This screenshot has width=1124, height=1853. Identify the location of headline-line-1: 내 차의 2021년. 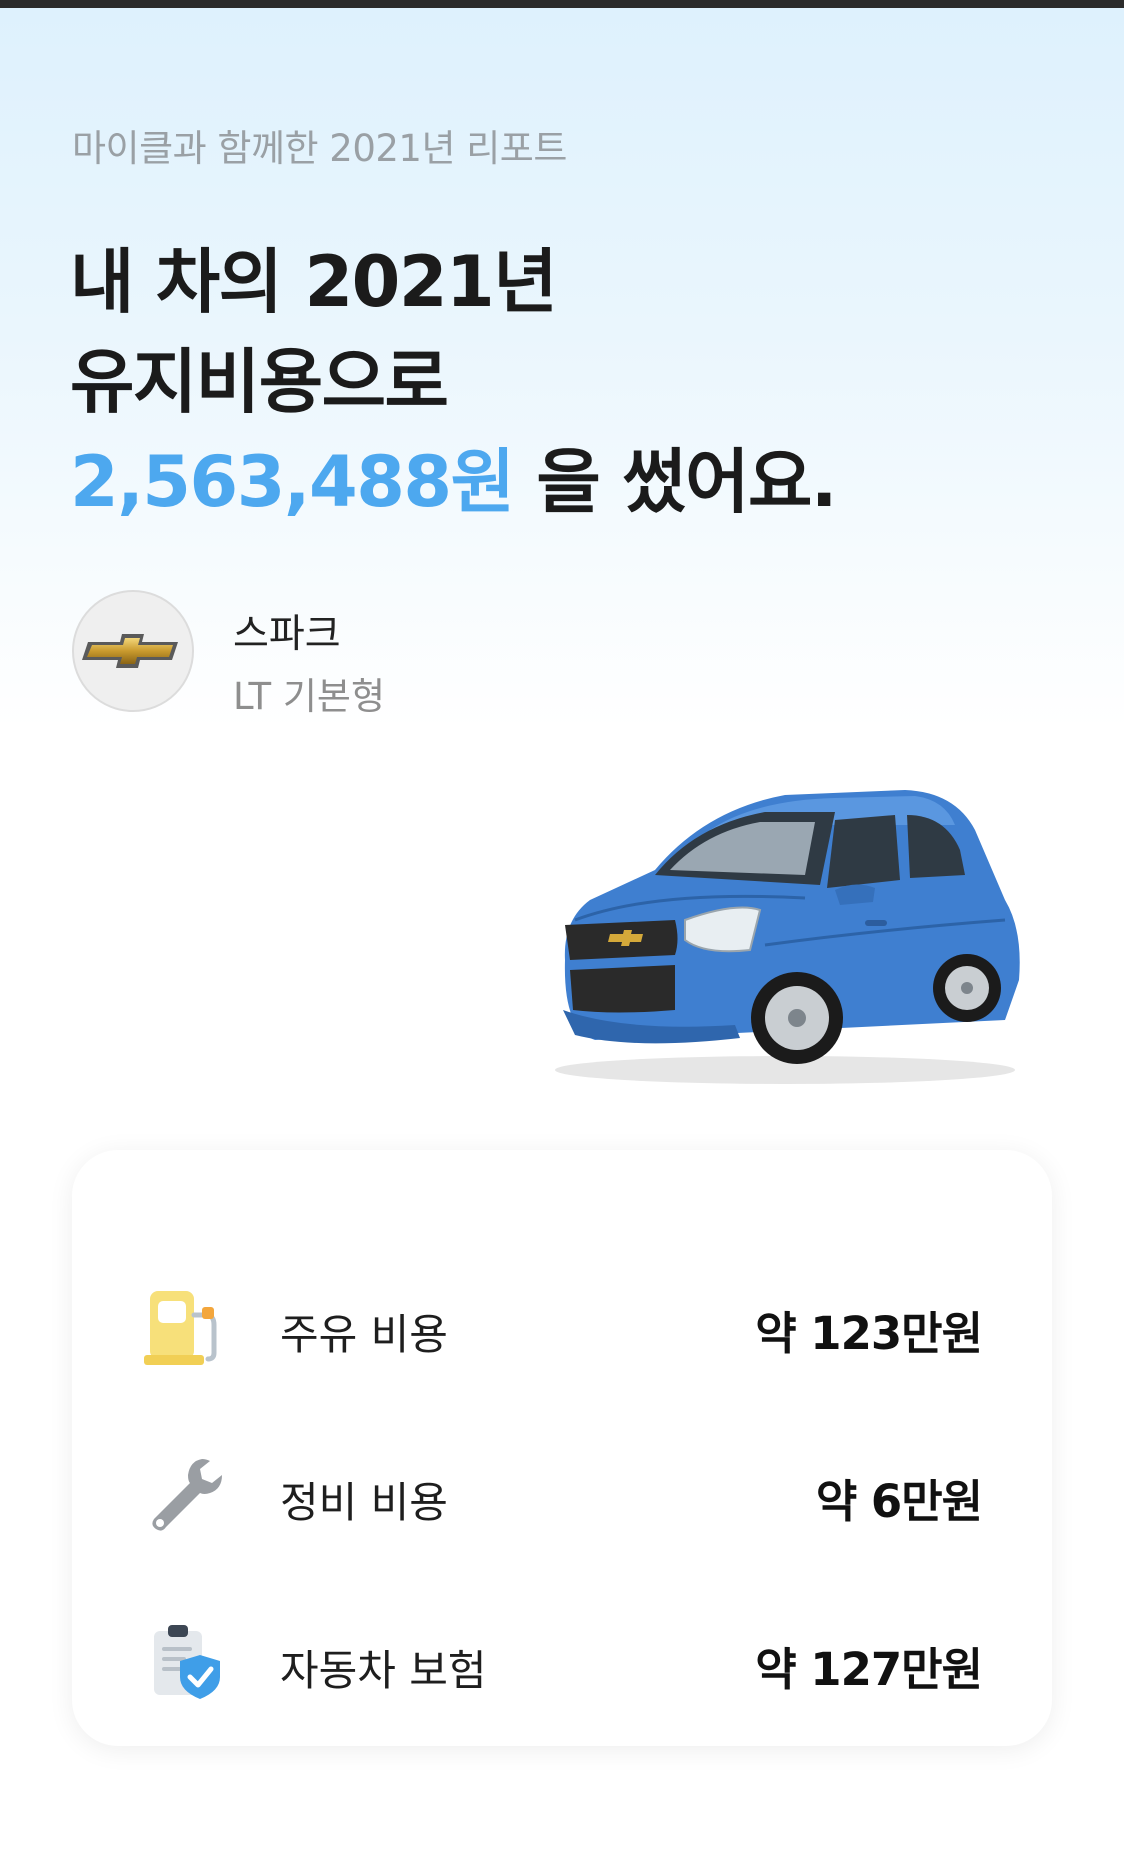
(314, 282).